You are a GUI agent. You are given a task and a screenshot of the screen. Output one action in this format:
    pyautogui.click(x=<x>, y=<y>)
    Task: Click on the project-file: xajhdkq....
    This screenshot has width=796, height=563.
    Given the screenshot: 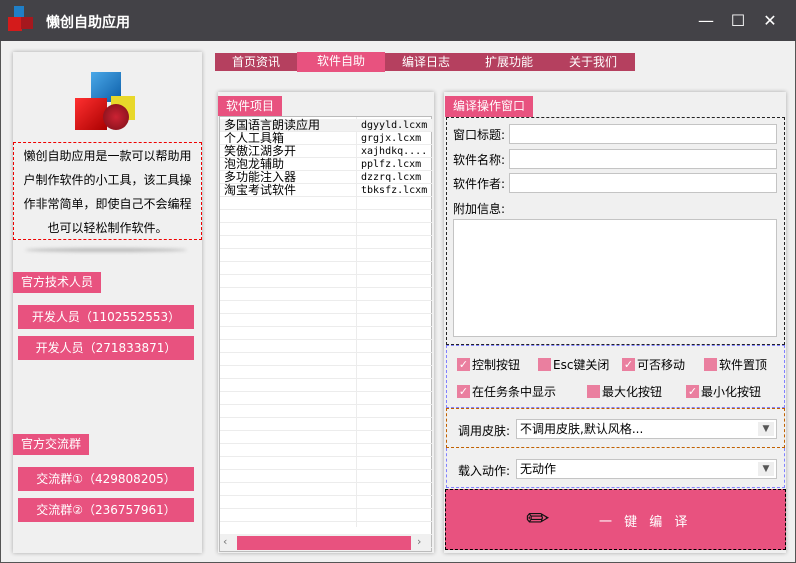 What is the action you would take?
    pyautogui.click(x=394, y=151)
    